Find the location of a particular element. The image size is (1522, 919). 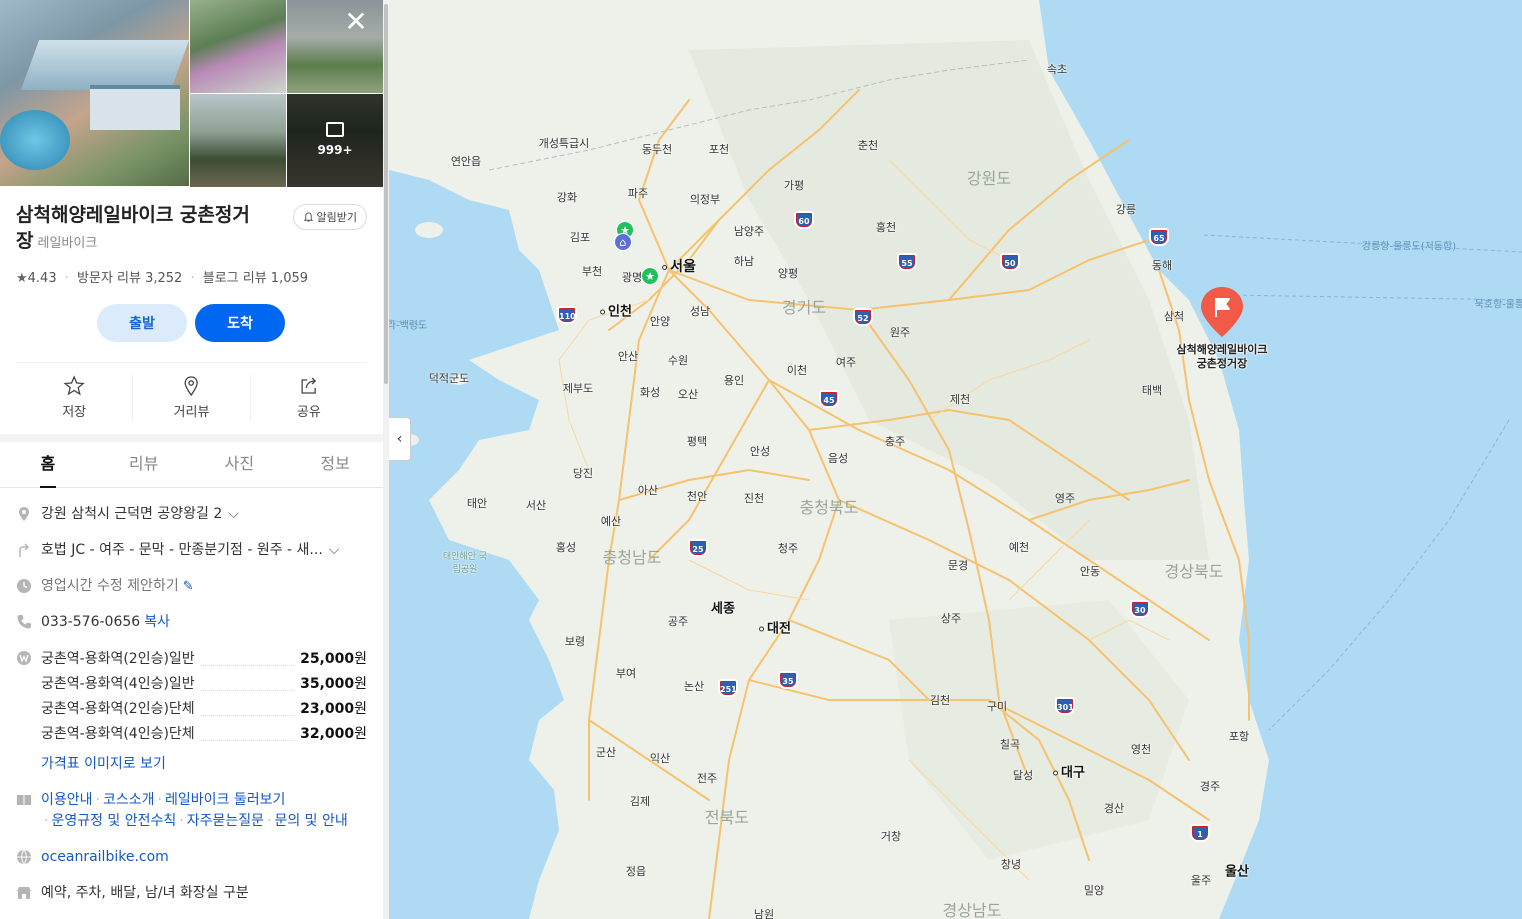

map-label-gunsan: 군산 is located at coordinates (606, 752).